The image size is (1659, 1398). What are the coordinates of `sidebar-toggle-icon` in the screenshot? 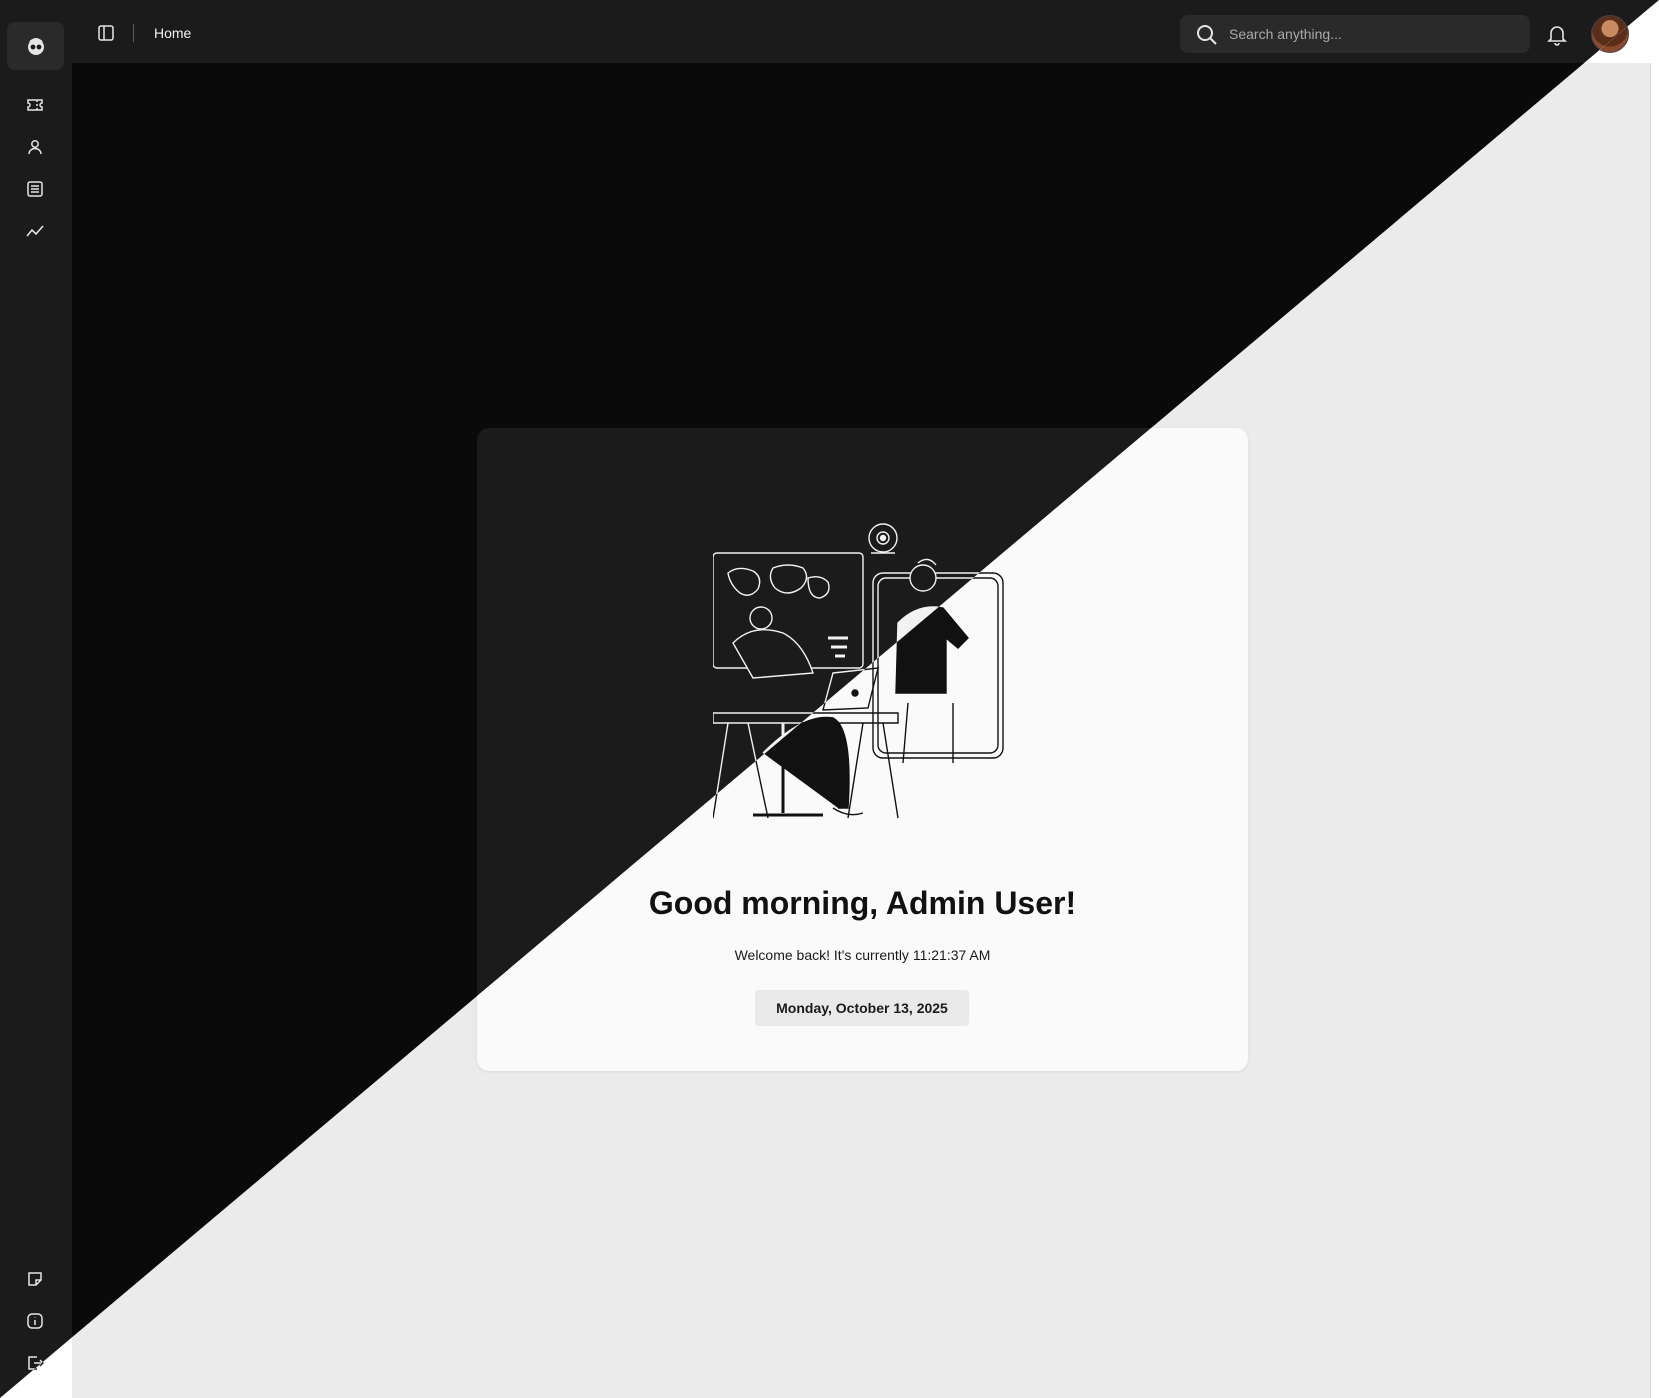 It's located at (106, 33).